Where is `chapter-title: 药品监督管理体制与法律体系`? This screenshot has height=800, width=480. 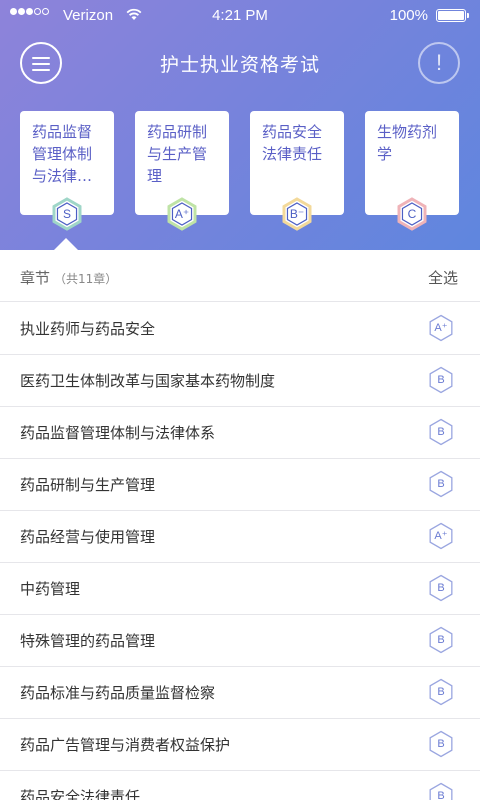 chapter-title: 药品监督管理体制与法律体系 is located at coordinates (118, 433).